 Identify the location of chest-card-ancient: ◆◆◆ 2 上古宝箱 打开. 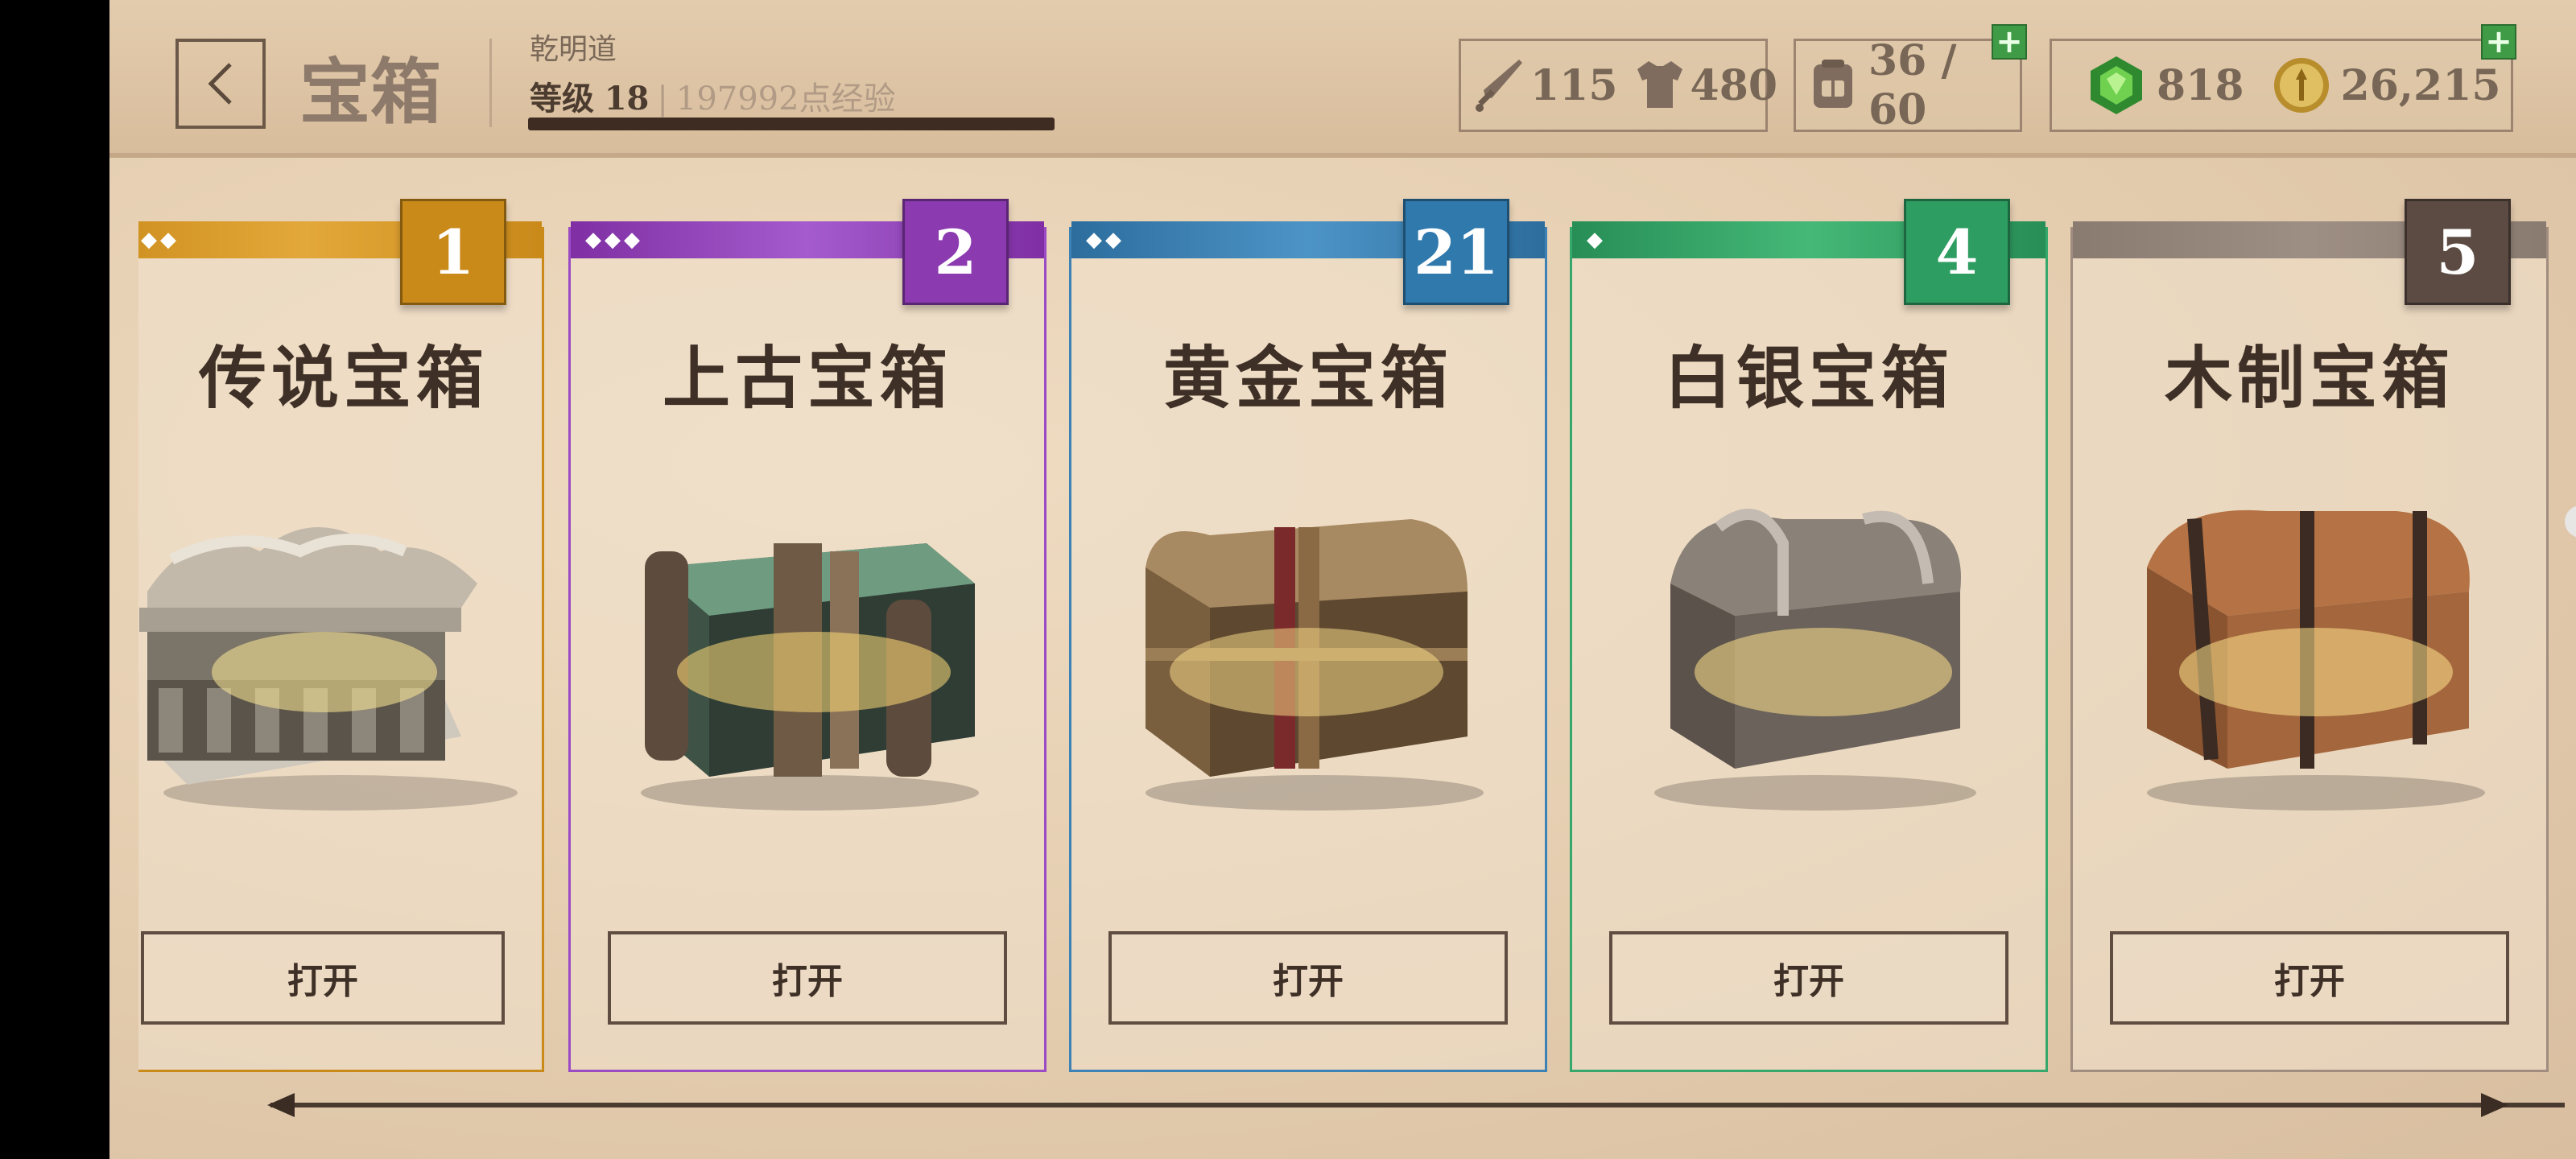
(807, 635).